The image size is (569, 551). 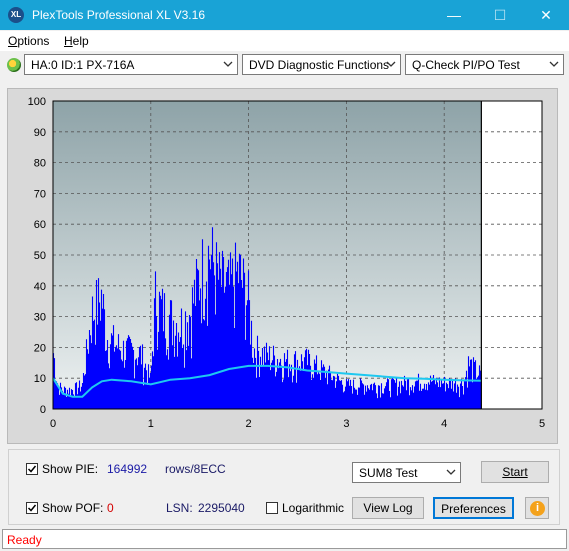 What do you see at coordinates (454, 15) in the screenshot?
I see `minimize-button: —` at bounding box center [454, 15].